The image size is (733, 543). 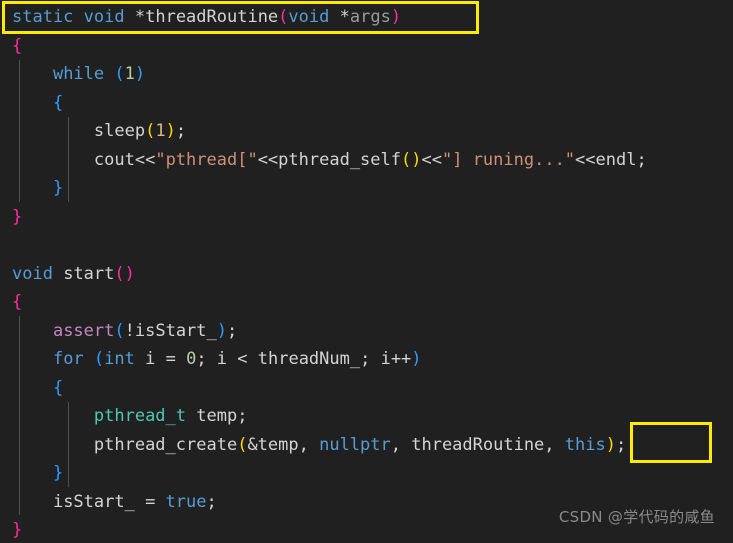 I want to click on code-token: "] runing...", so click(x=508, y=159).